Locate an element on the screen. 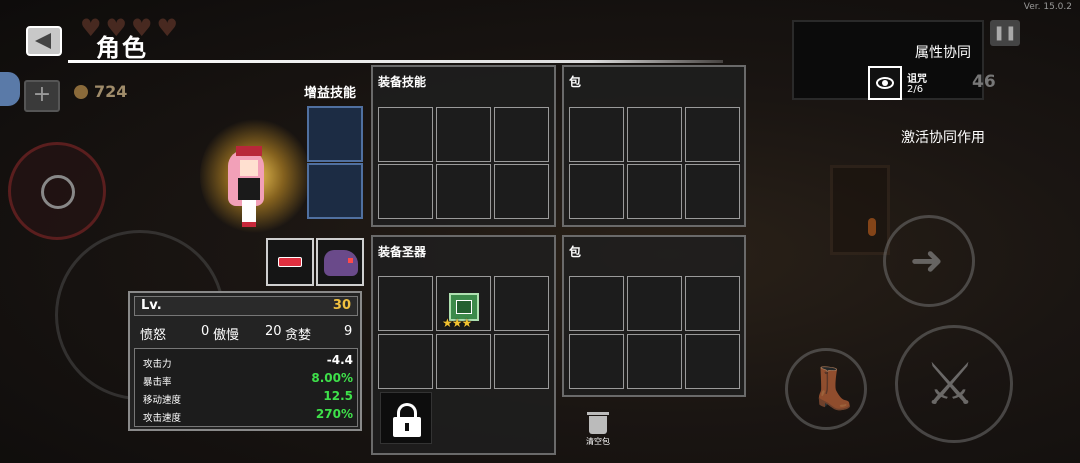 Image resolution: width=1080 pixels, height=463 pixels. gem-count: 46 is located at coordinates (984, 82).